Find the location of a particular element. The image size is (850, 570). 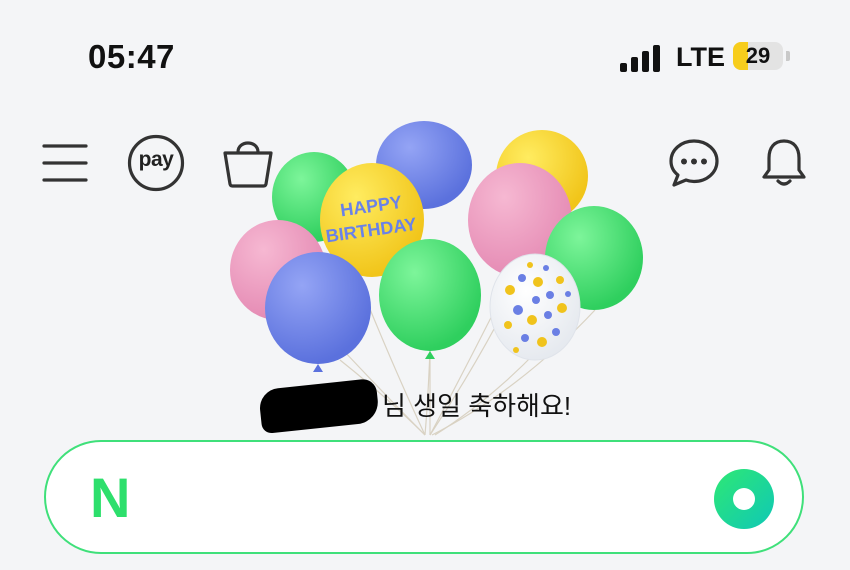

status-time: 05:47 is located at coordinates (131, 56).